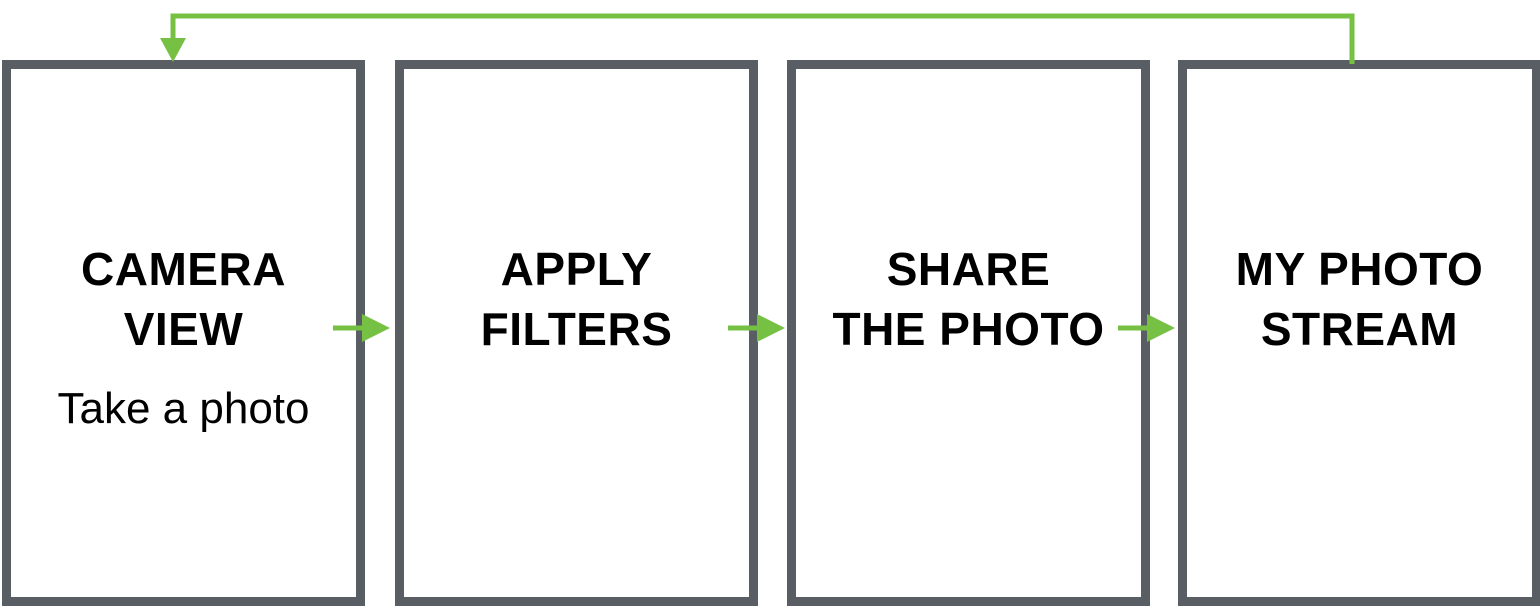  I want to click on screen-title-line: MY PHOTO, so click(1359, 269).